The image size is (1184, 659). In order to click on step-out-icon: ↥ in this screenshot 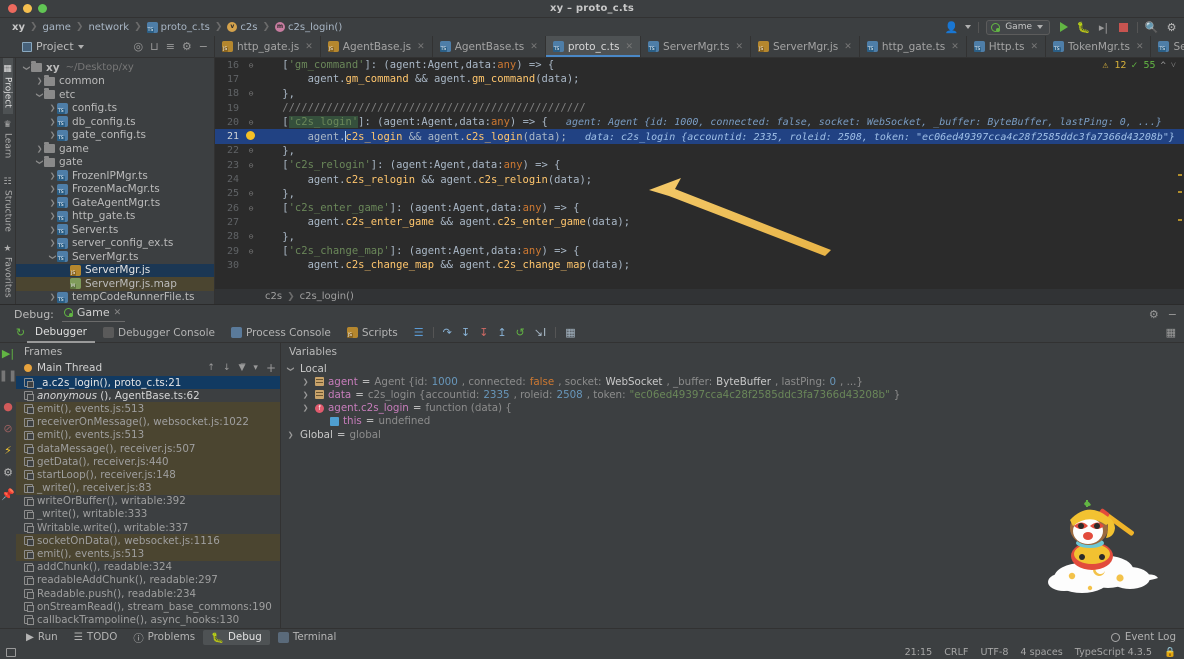, I will do `click(501, 332)`.